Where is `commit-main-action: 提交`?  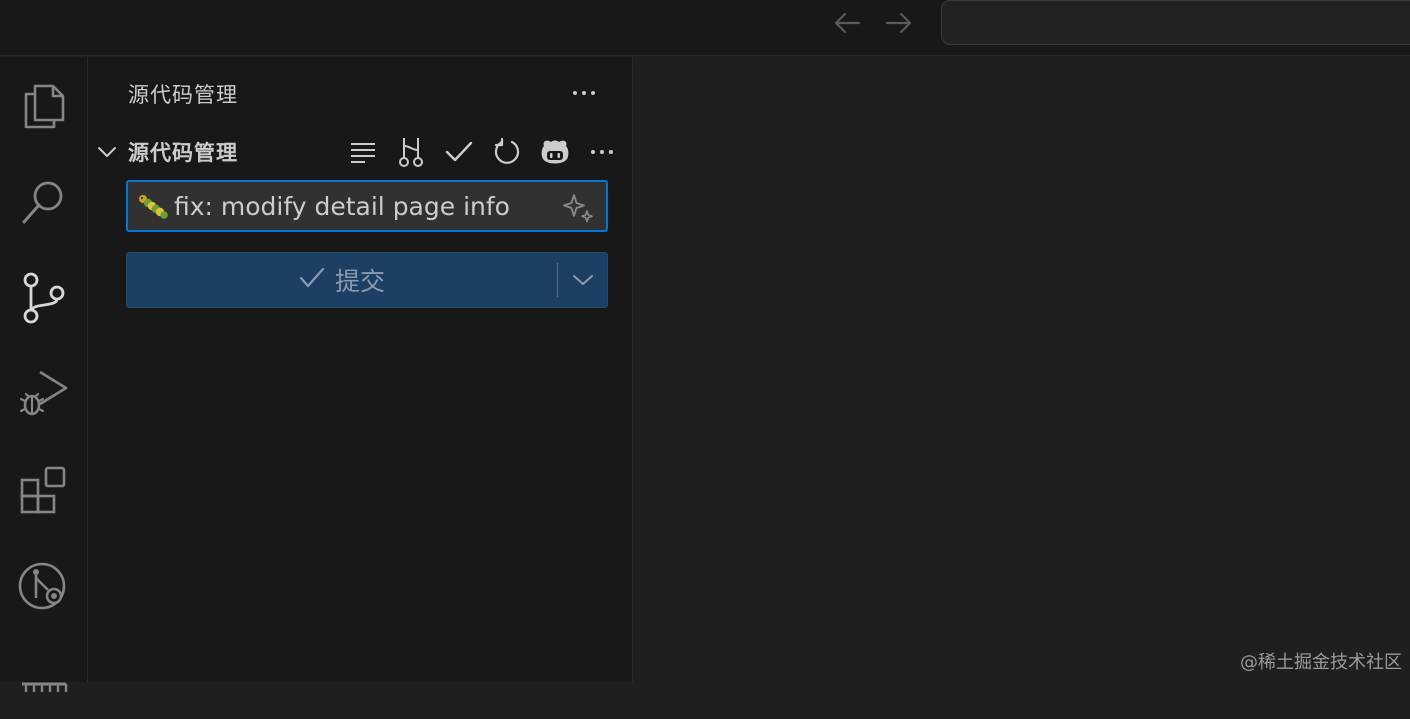 commit-main-action: 提交 is located at coordinates (342, 280).